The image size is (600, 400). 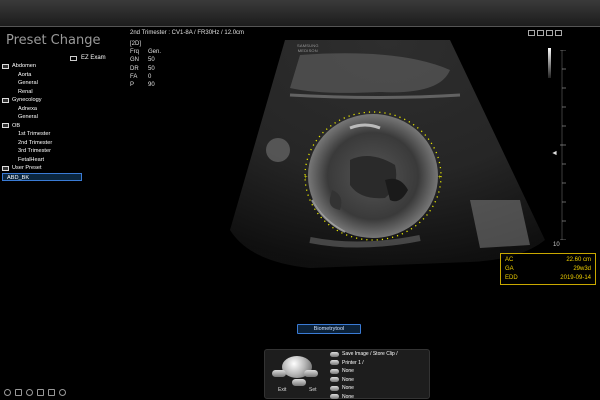 I want to click on measurement-row: GA 29w3d, so click(x=548, y=269).